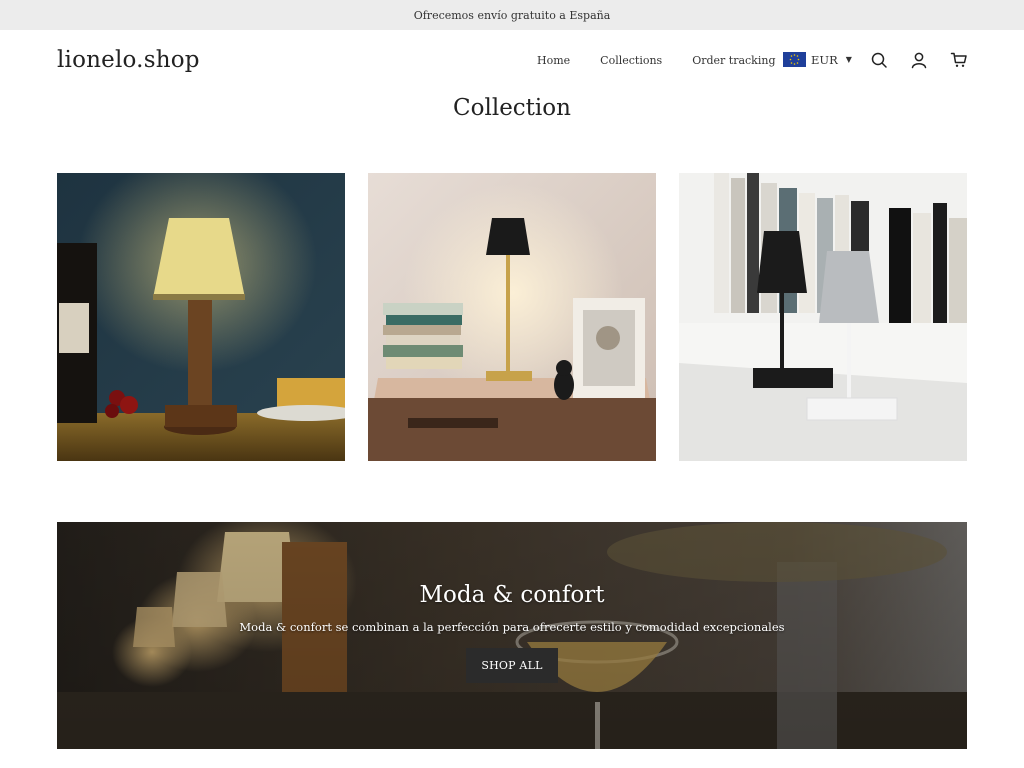  Describe the element at coordinates (553, 60) in the screenshot. I see `nav-home: Home` at that location.